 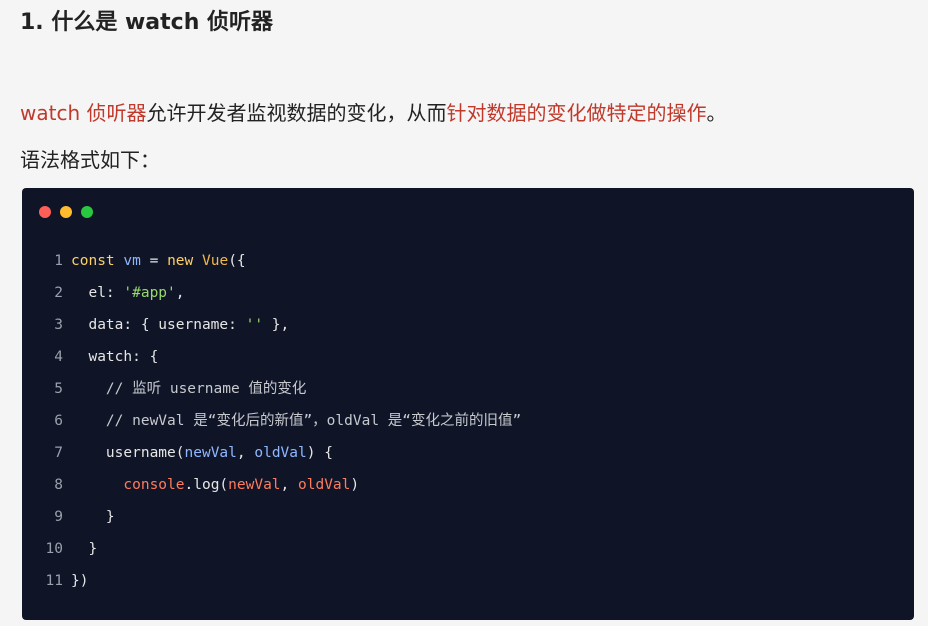 I want to click on code-token: },, so click(x=276, y=325).